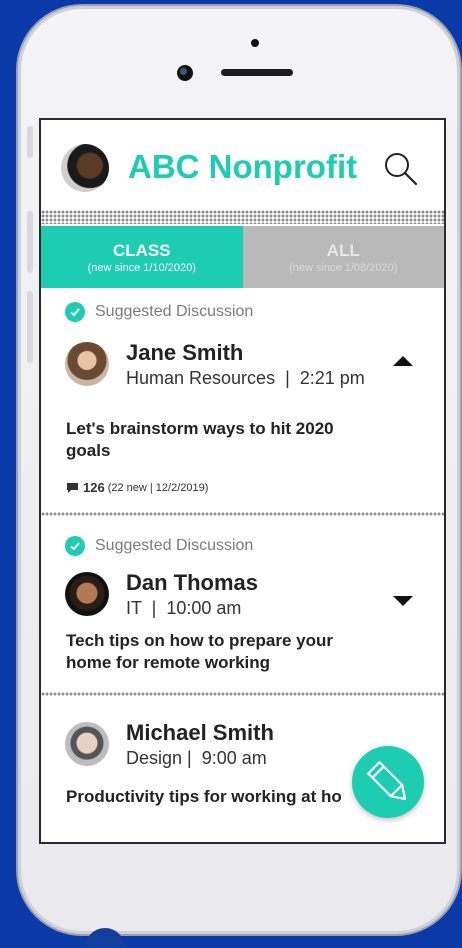 The width and height of the screenshot is (462, 948). What do you see at coordinates (343, 250) in the screenshot?
I see `tab-all-label: ALL` at bounding box center [343, 250].